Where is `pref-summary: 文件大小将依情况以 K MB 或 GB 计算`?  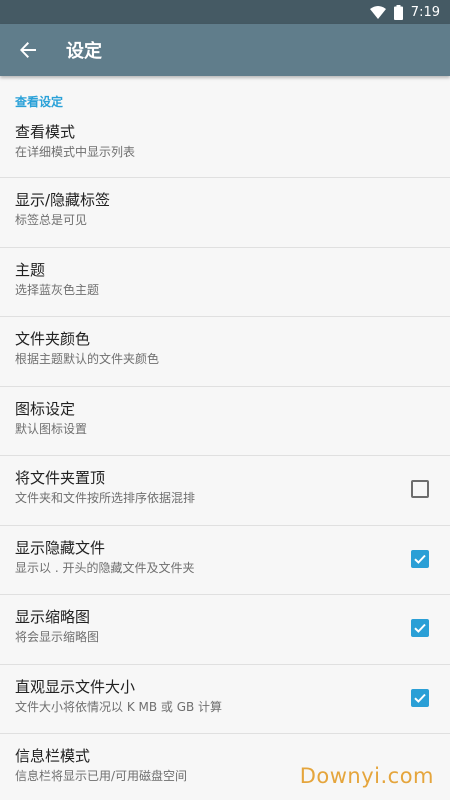
pref-summary: 文件大小将依情况以 K MB 或 GB 计算 is located at coordinates (119, 706).